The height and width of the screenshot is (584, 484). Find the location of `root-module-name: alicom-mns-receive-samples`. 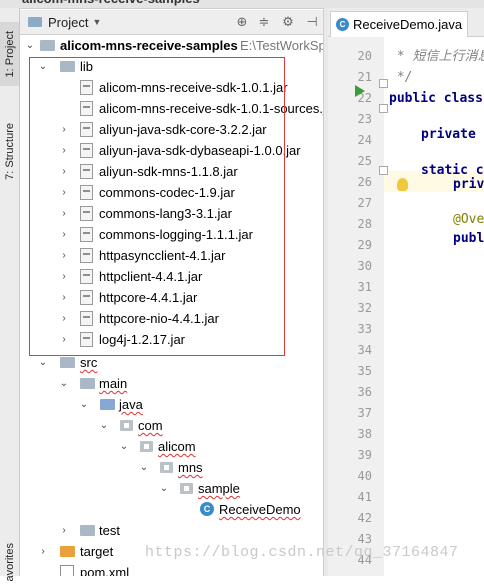

root-module-name: alicom-mns-receive-samples is located at coordinates (149, 45).